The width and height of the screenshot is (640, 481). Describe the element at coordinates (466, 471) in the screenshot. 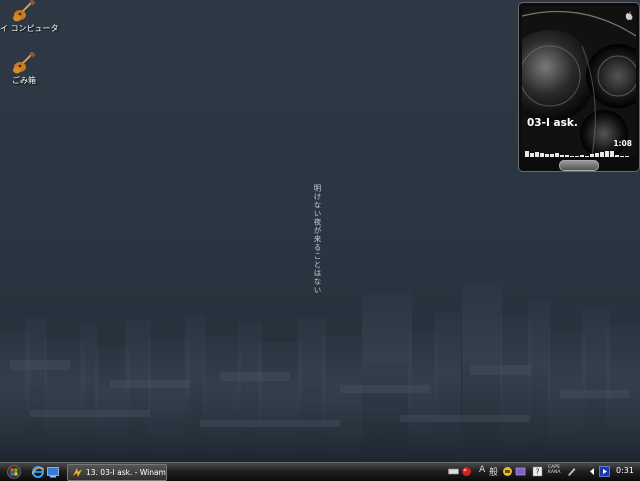

I see `ime-icon` at that location.